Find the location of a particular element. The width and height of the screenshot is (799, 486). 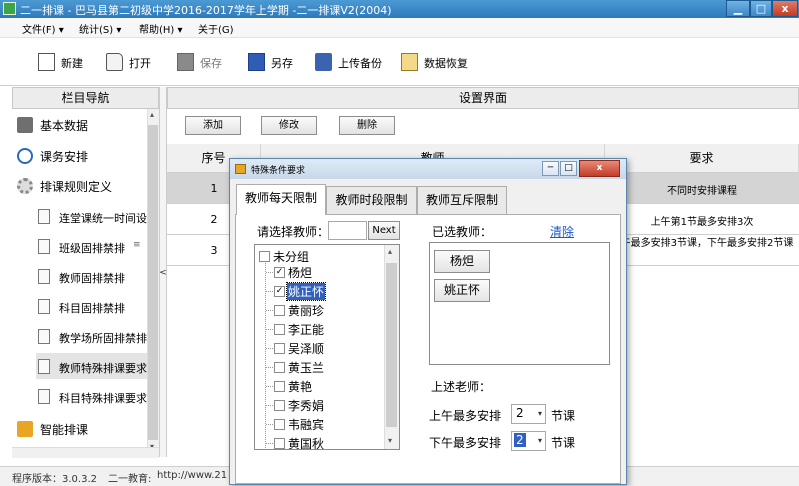

minimize-button: ▁ is located at coordinates (738, 8).